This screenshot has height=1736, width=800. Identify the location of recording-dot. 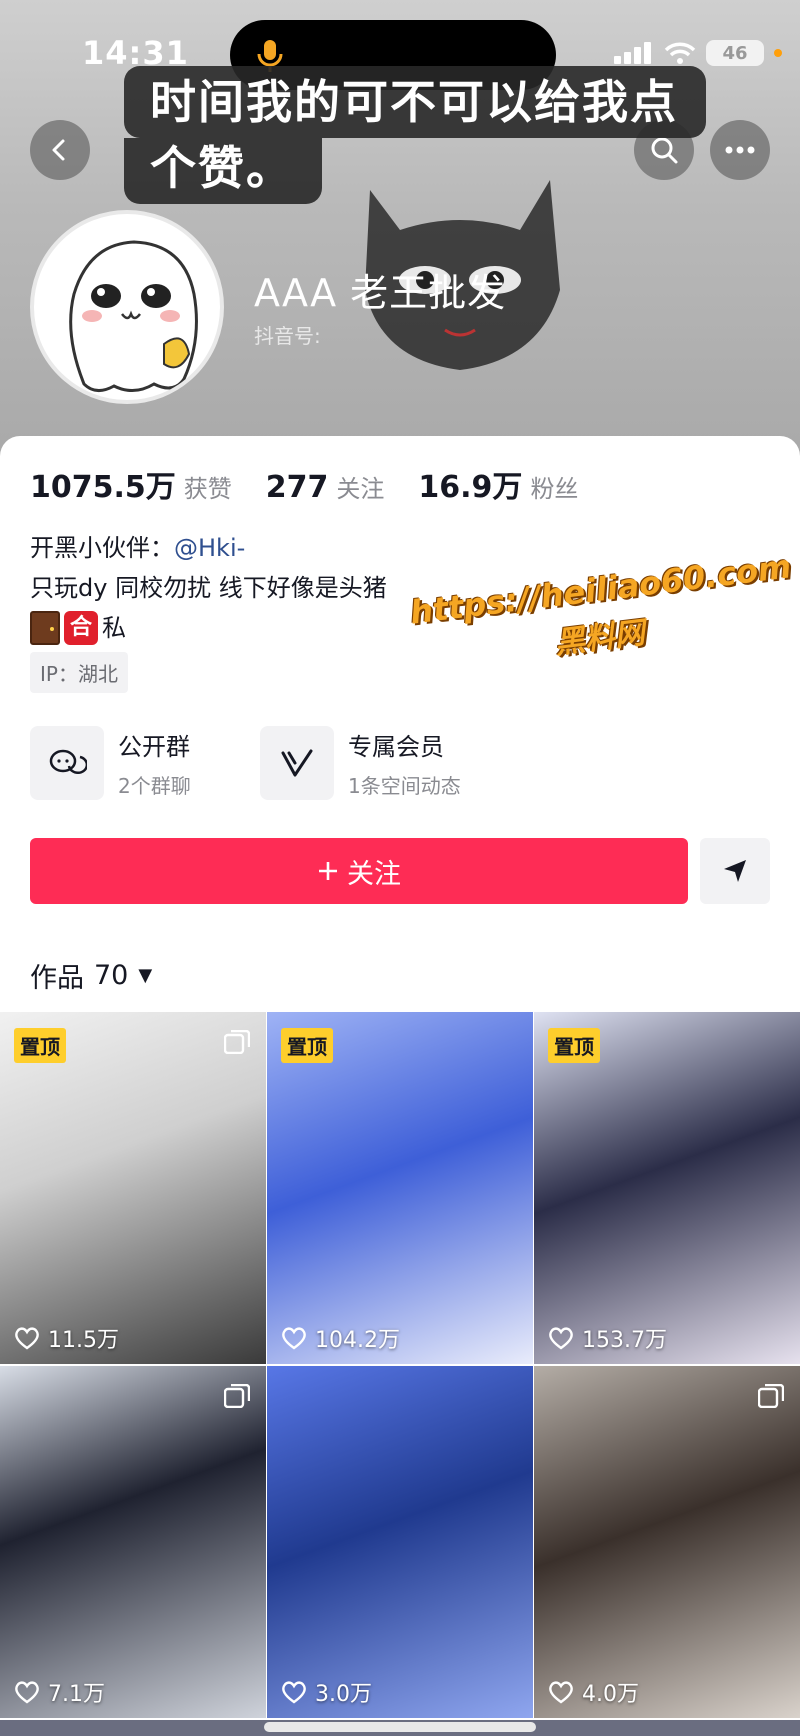
(778, 53).